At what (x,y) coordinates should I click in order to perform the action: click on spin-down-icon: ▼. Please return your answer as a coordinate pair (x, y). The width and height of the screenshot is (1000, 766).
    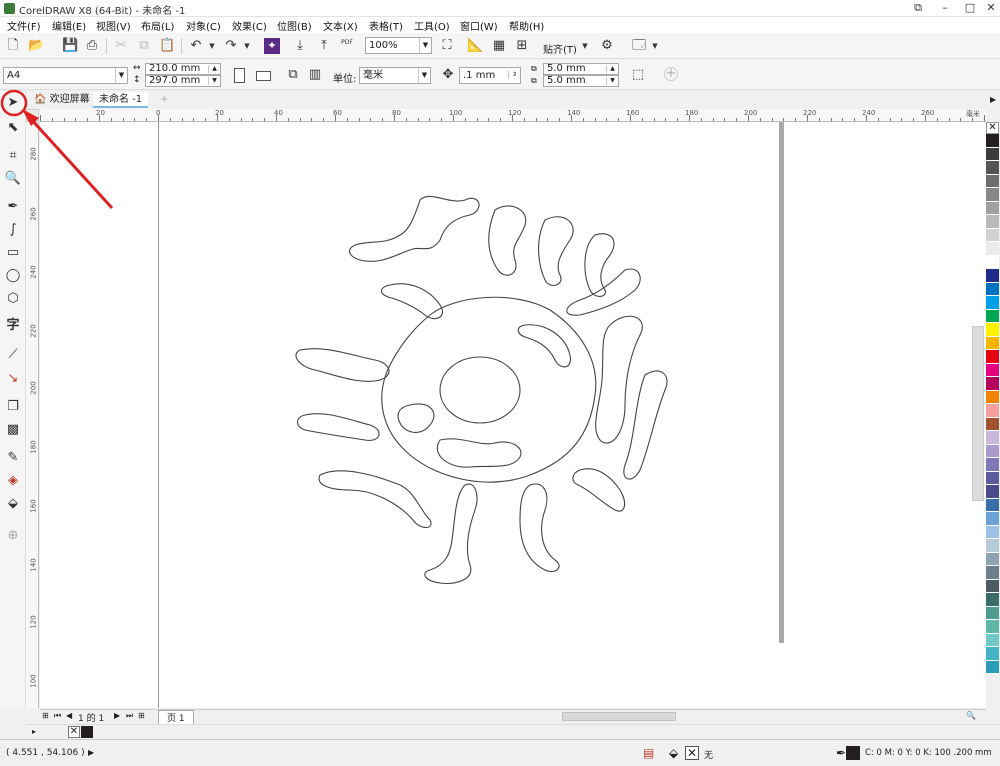
    Looking at the image, I should click on (612, 81).